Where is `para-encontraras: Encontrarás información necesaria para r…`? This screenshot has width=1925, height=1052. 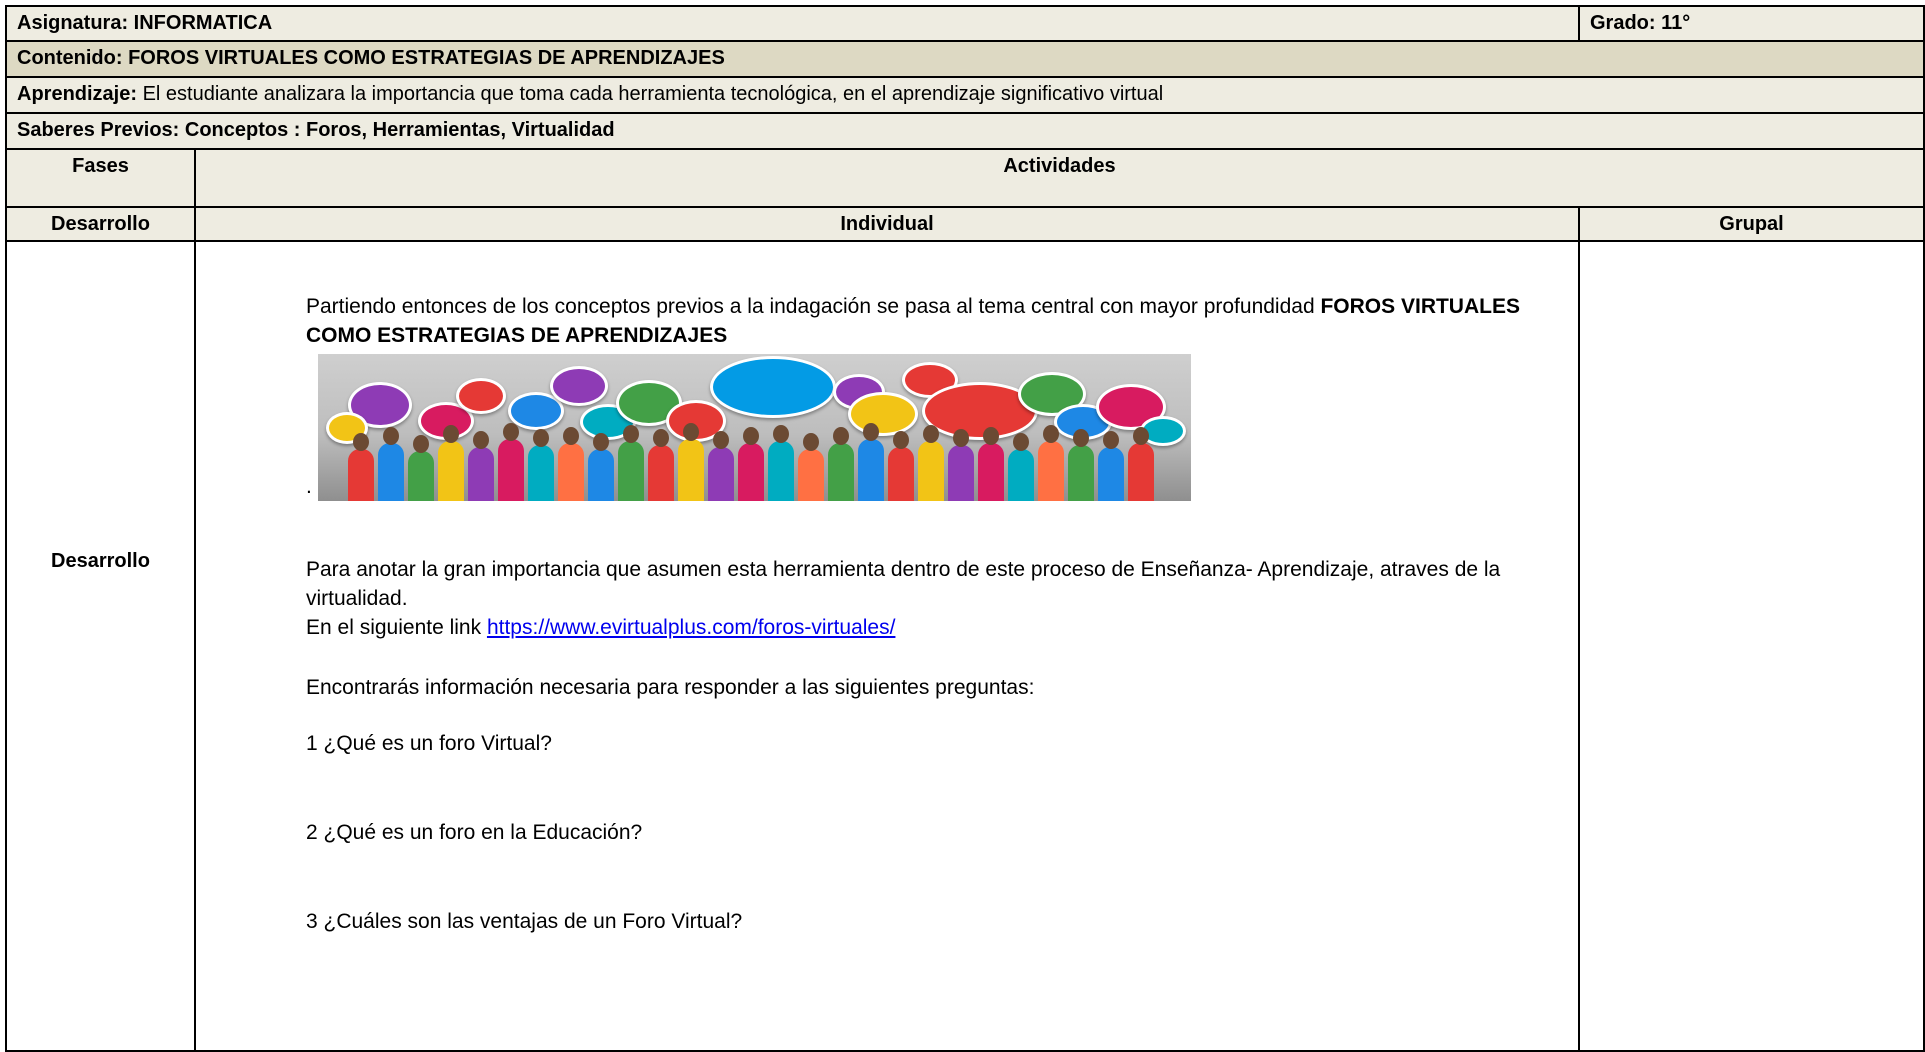 para-encontraras: Encontrarás información necesaria para r… is located at coordinates (670, 687).